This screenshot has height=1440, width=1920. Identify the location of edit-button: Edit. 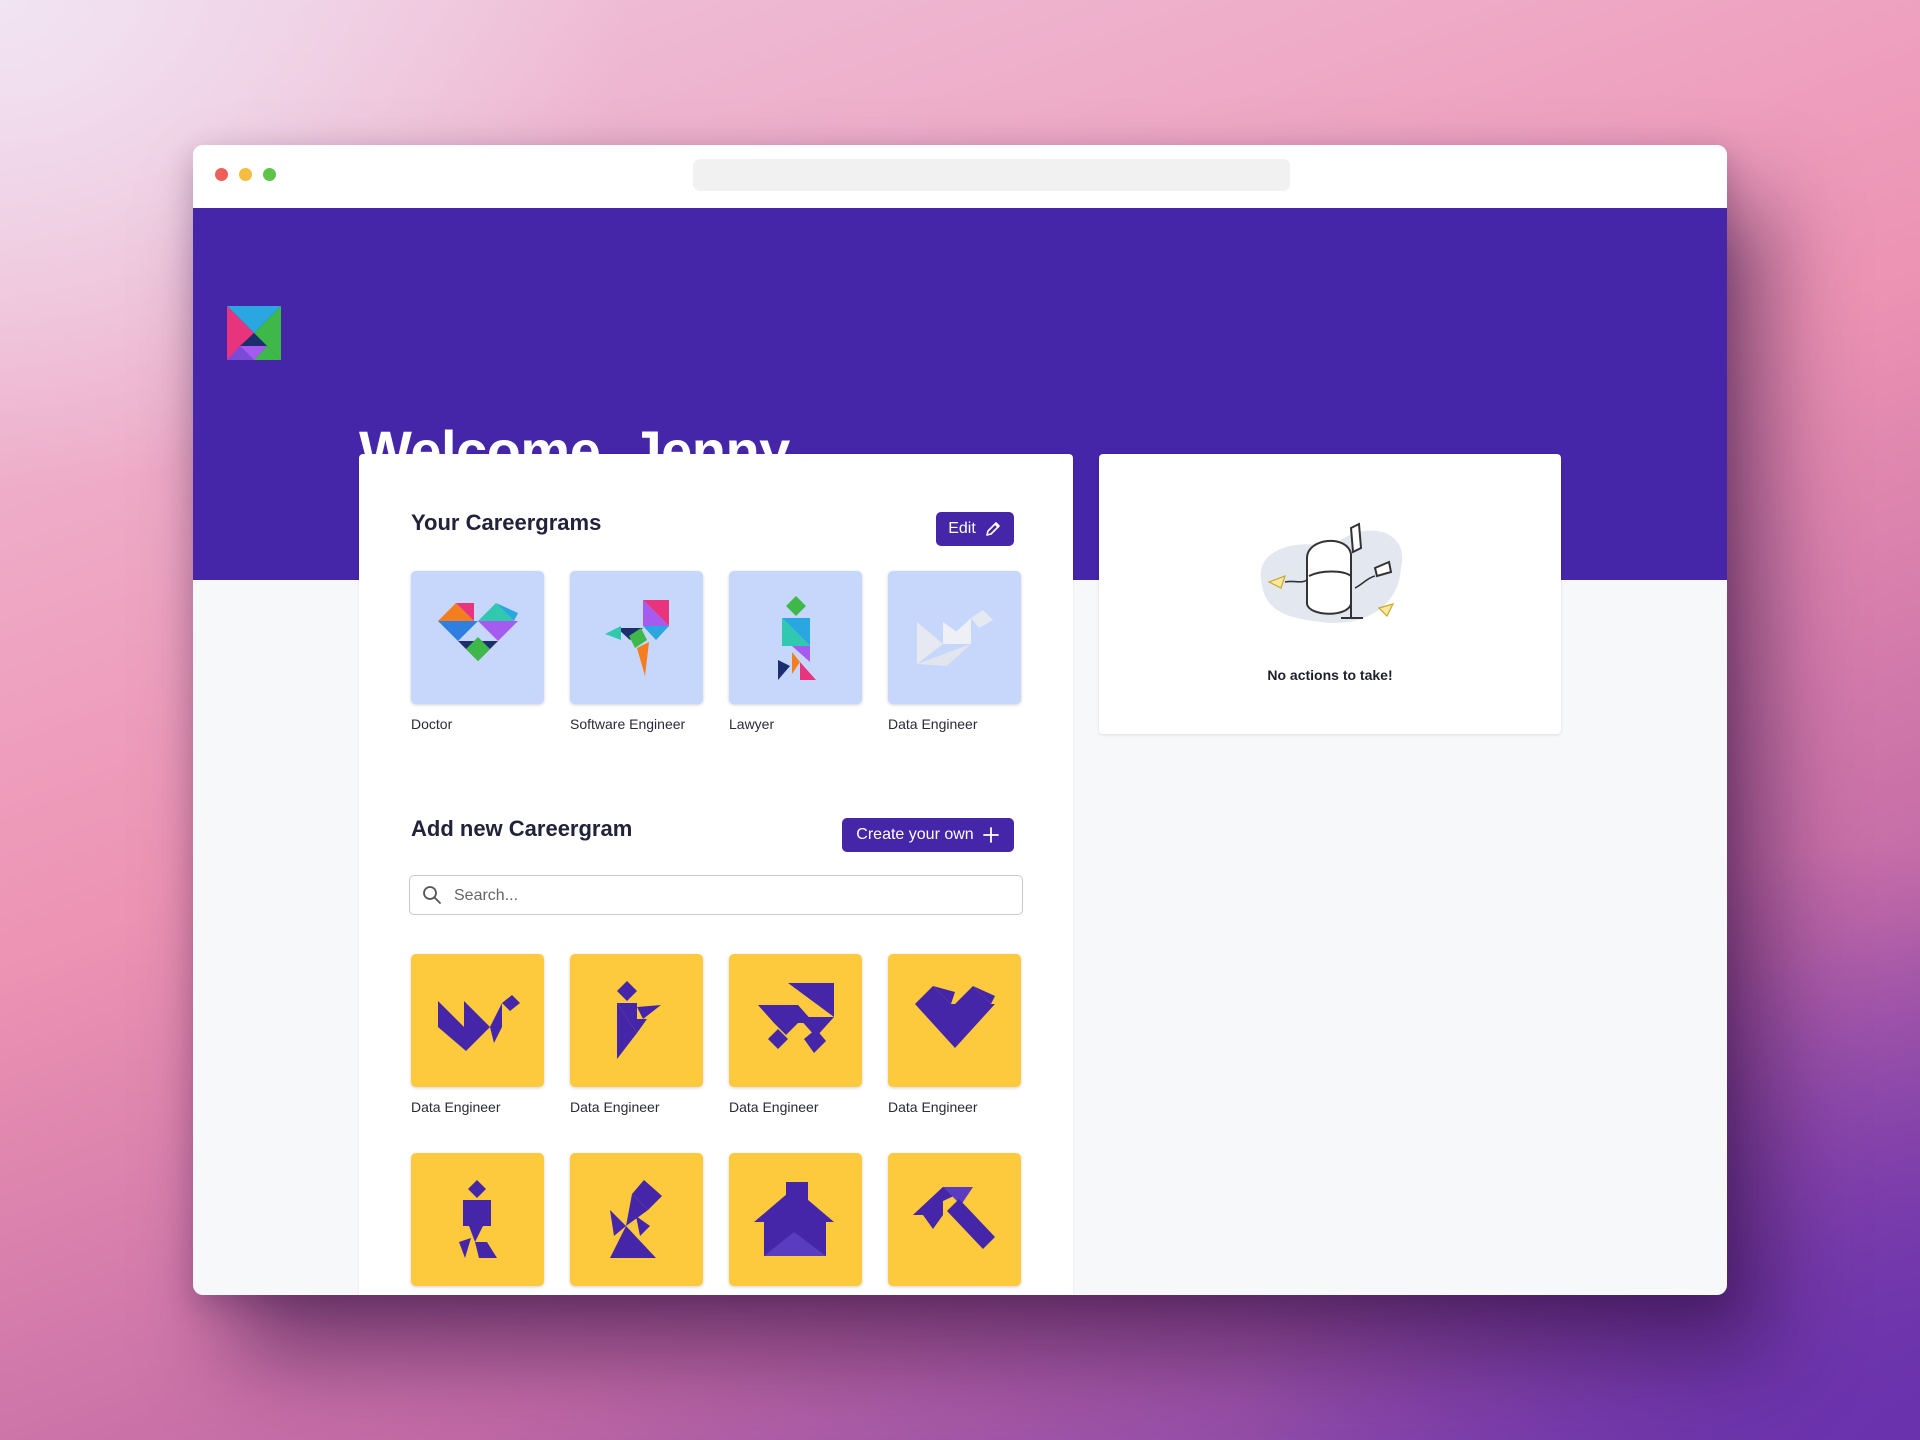
(975, 529).